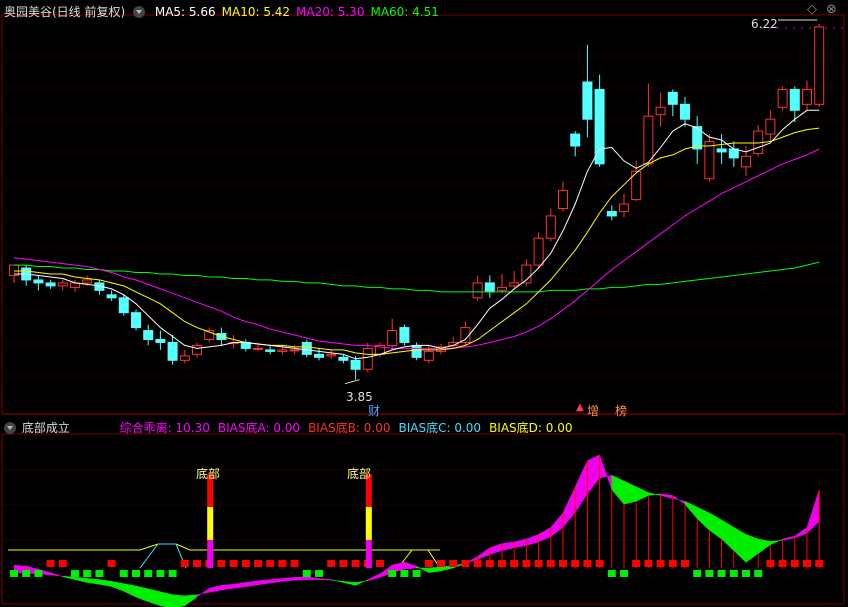 The image size is (848, 607). I want to click on increase-marker: 增, so click(593, 410).